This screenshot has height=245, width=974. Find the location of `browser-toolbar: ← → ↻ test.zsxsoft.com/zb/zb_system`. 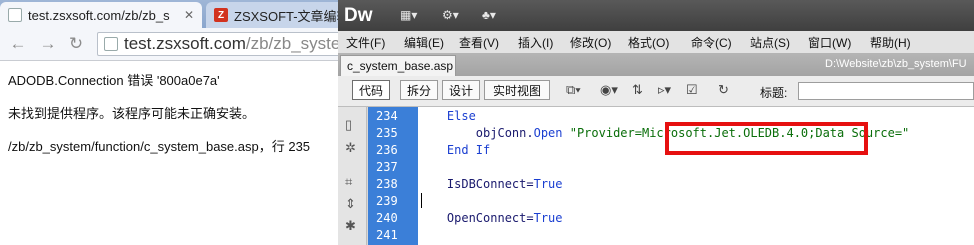

browser-toolbar: ← → ↻ test.zsxsoft.com/zb/zb_system is located at coordinates (178, 44).